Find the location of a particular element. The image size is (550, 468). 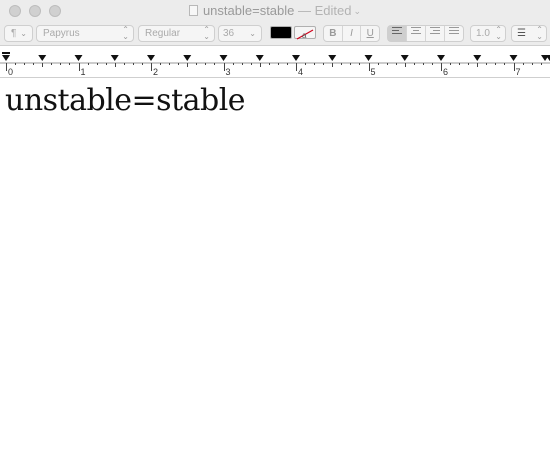

ruler-label: 0 is located at coordinates (10, 72).